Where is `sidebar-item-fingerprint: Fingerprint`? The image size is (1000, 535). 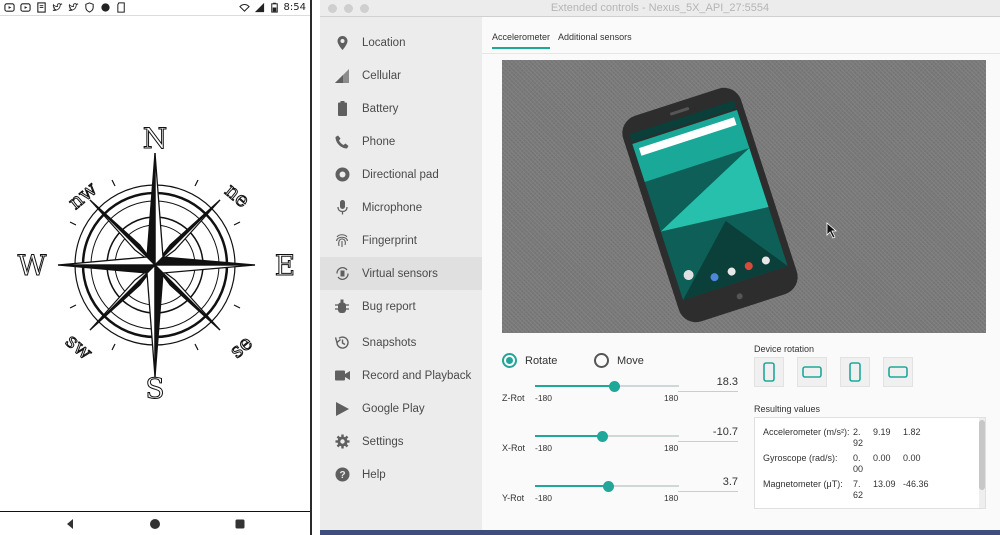 sidebar-item-fingerprint: Fingerprint is located at coordinates (401, 240).